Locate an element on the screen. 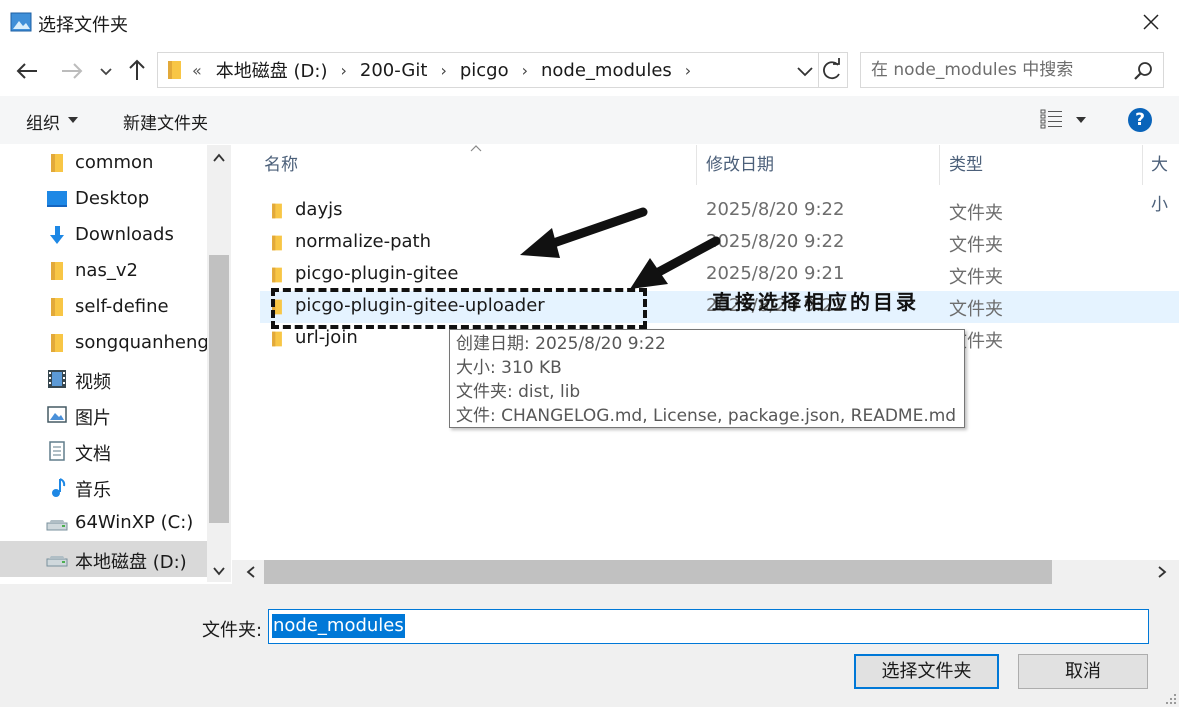 This screenshot has width=1179, height=707. highlight-dashed-box is located at coordinates (459, 308).